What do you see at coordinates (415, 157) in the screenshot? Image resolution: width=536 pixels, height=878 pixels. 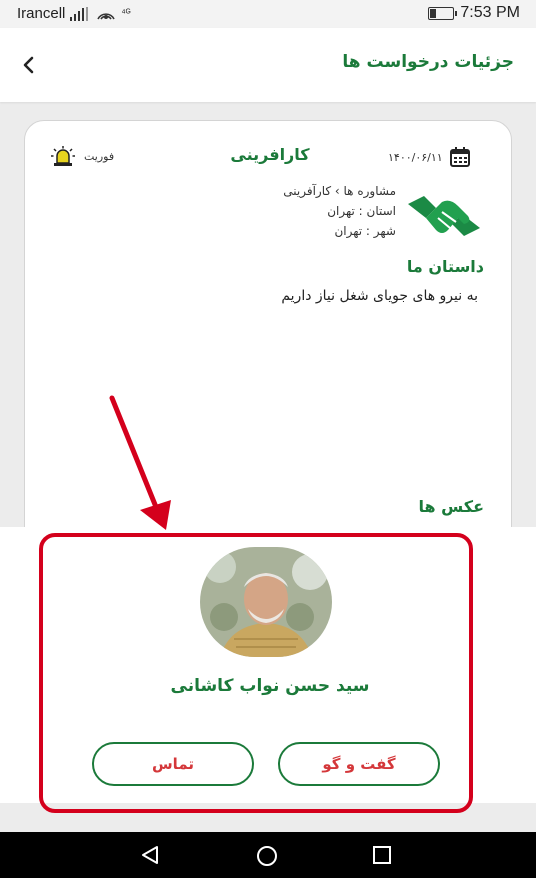 I see `date-label: ۱۴۰۰/۰۶/۱۱` at bounding box center [415, 157].